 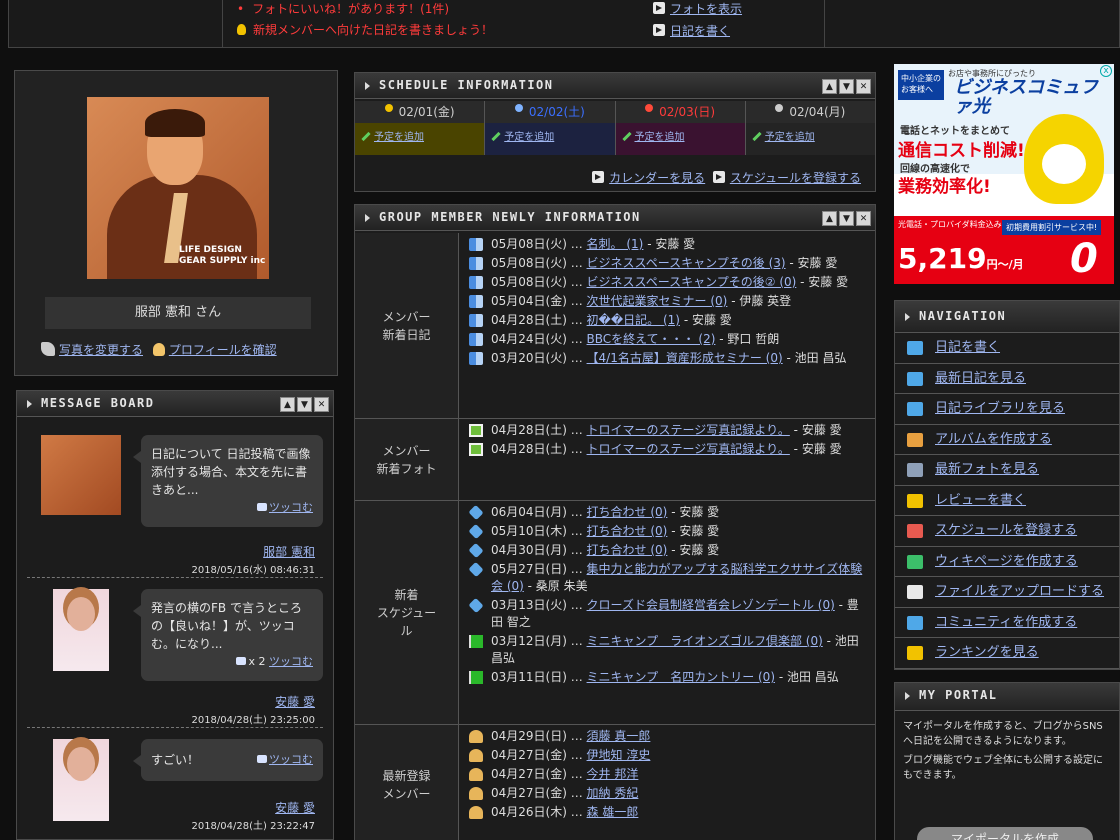 I want to click on ad-close-icon: x, so click(x=1106, y=71).